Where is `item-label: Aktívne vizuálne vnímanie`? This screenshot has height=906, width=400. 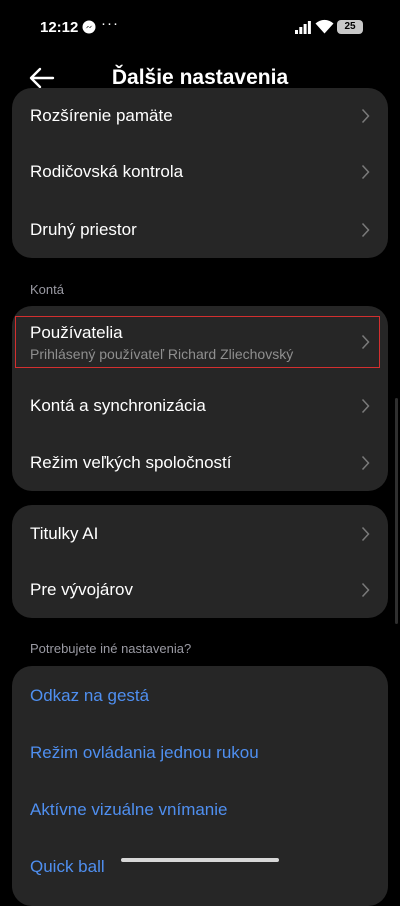 item-label: Aktívne vizuálne vnímanie is located at coordinates (129, 809).